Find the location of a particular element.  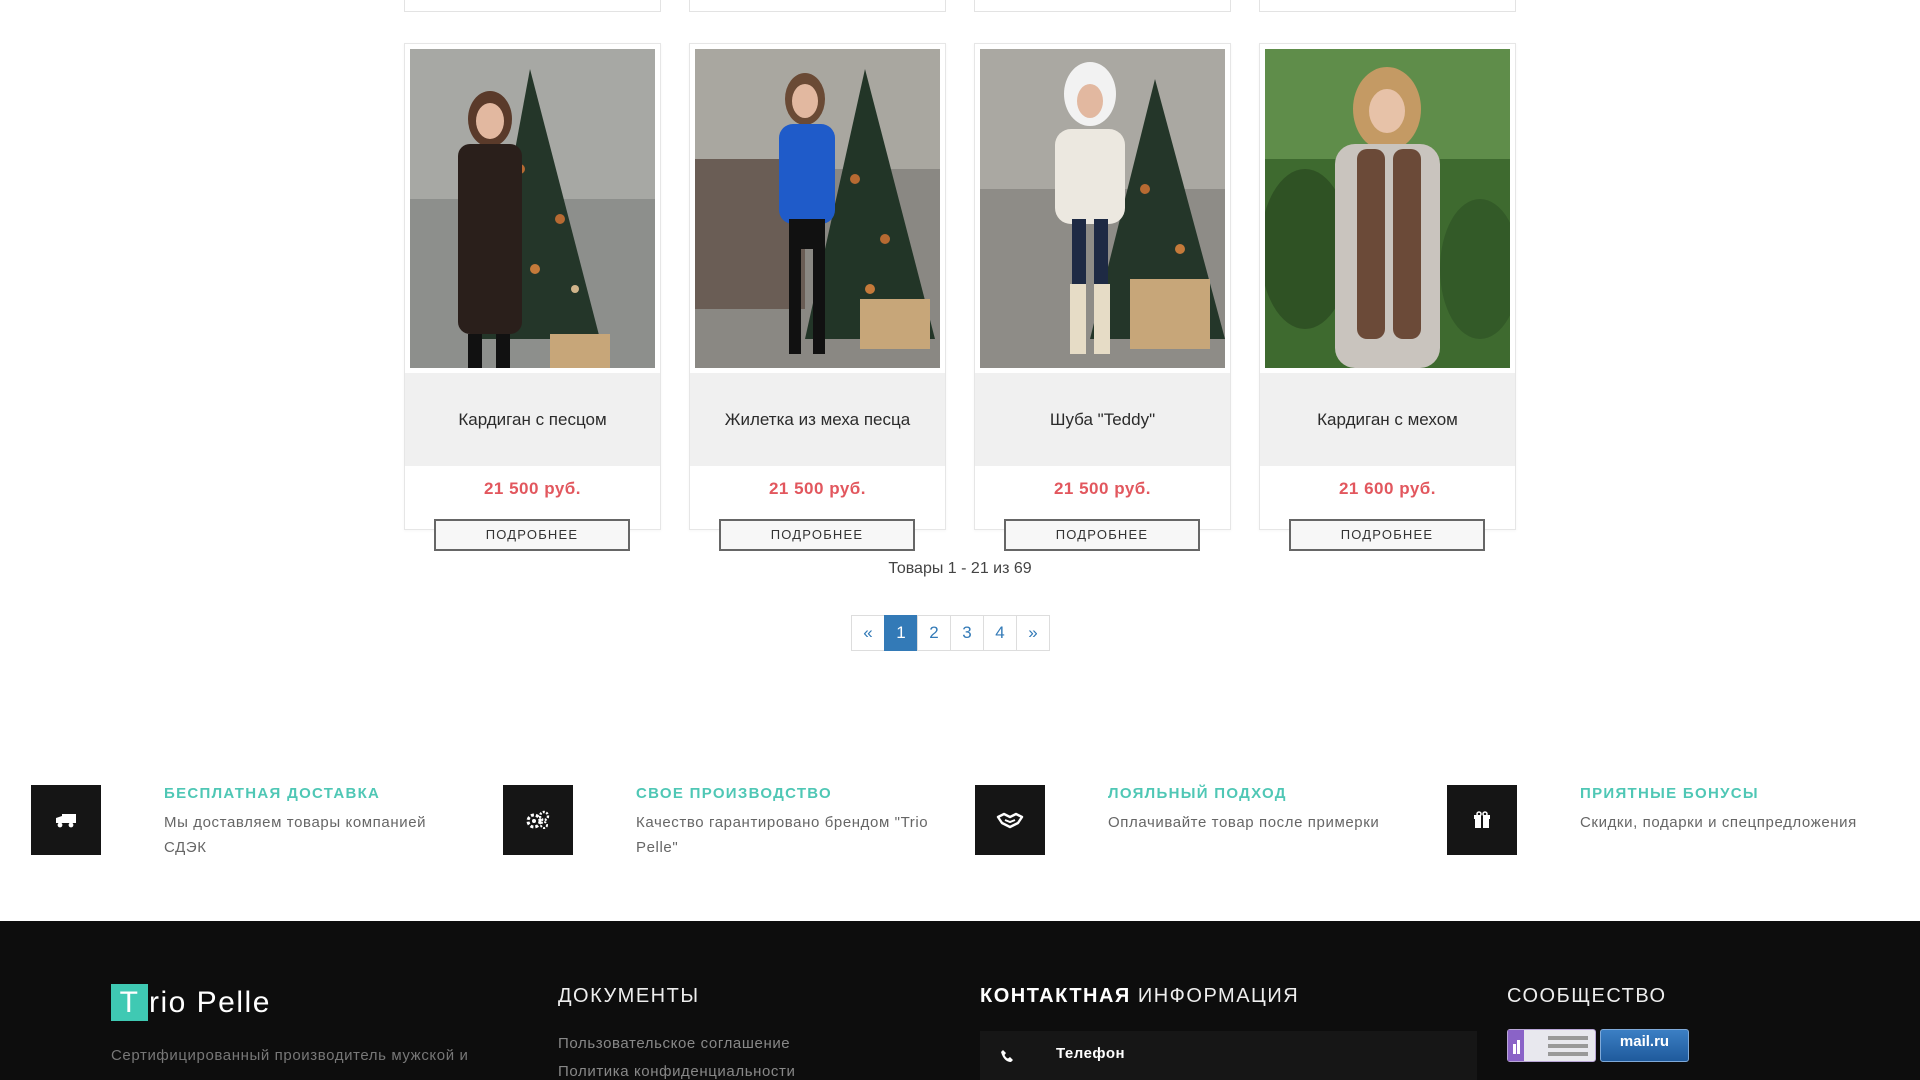

feature-title: ПРИЯТНЫЕ БОНУСЫ is located at coordinates (1669, 793).